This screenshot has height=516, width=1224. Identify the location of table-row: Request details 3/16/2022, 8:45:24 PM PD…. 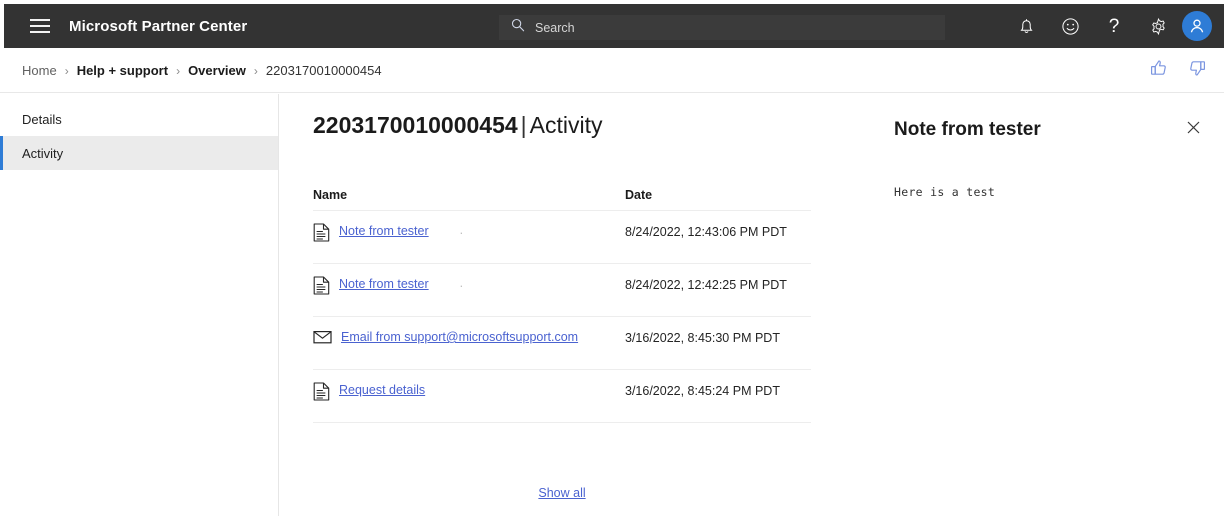
(562, 396).